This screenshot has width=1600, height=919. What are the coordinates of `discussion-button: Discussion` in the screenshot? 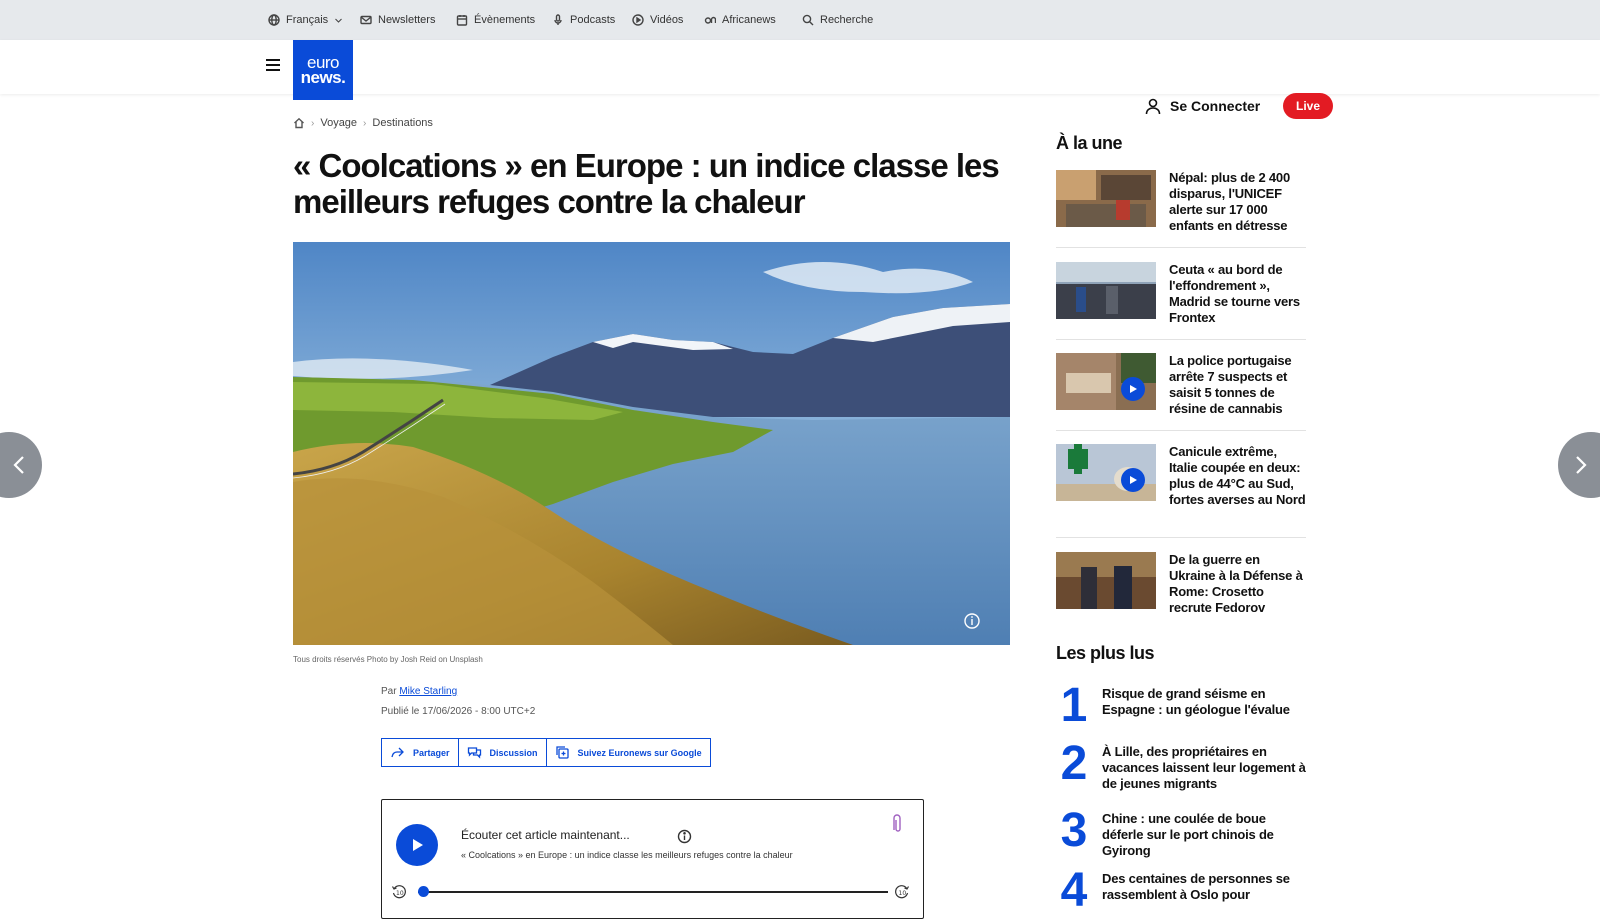 It's located at (503, 752).